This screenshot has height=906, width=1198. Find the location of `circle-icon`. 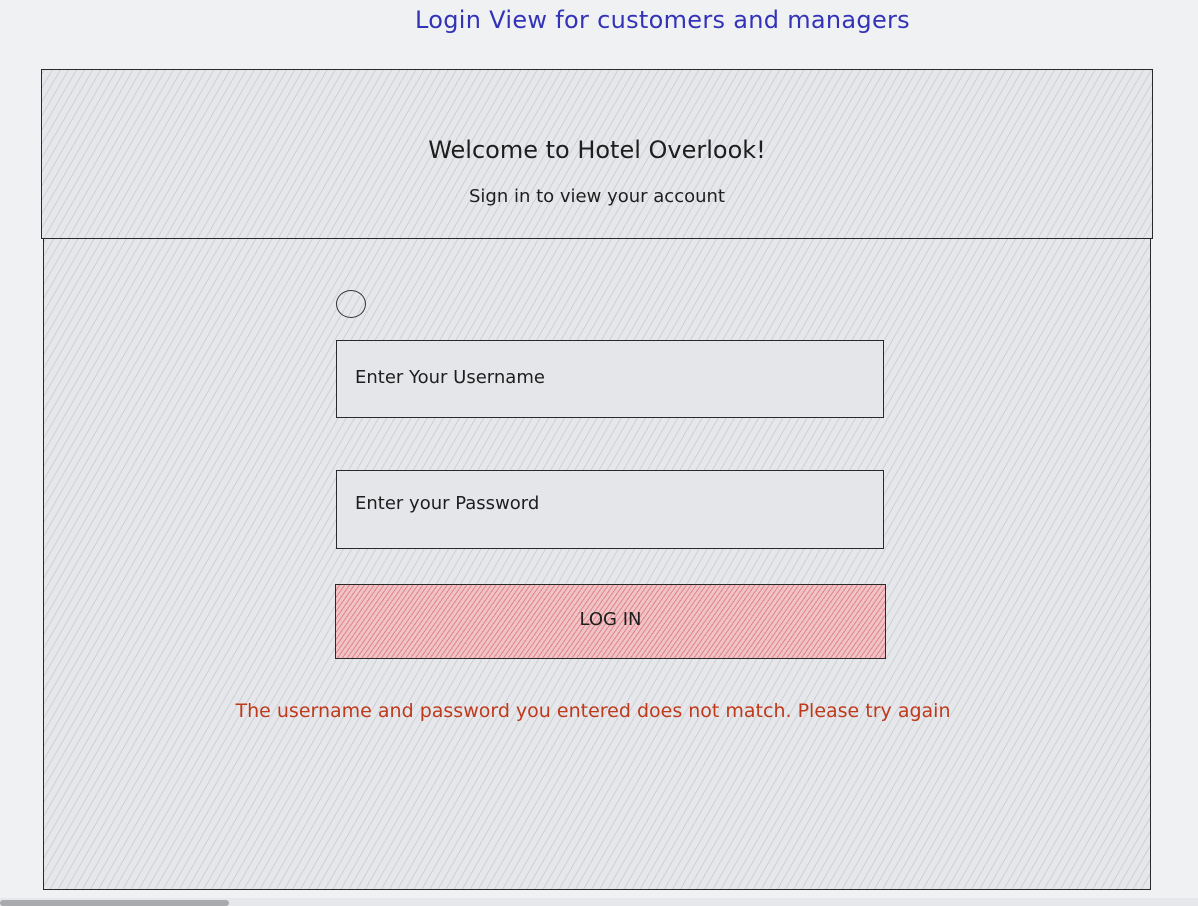

circle-icon is located at coordinates (351, 304).